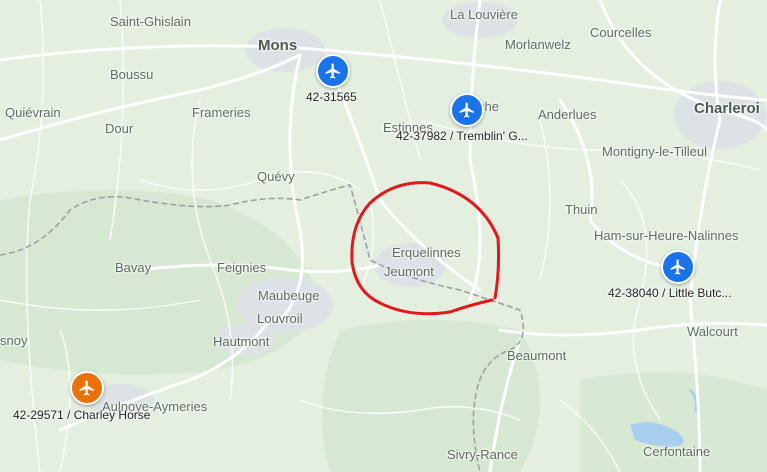 The image size is (767, 472). Describe the element at coordinates (621, 32) in the screenshot. I see `town-courcelles: Courcelles` at that location.